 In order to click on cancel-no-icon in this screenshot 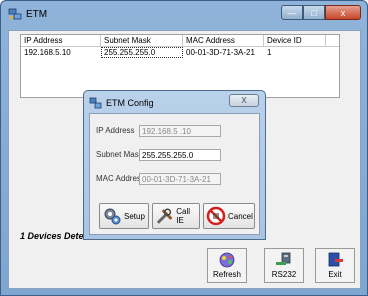, I will do `click(216, 216)`.